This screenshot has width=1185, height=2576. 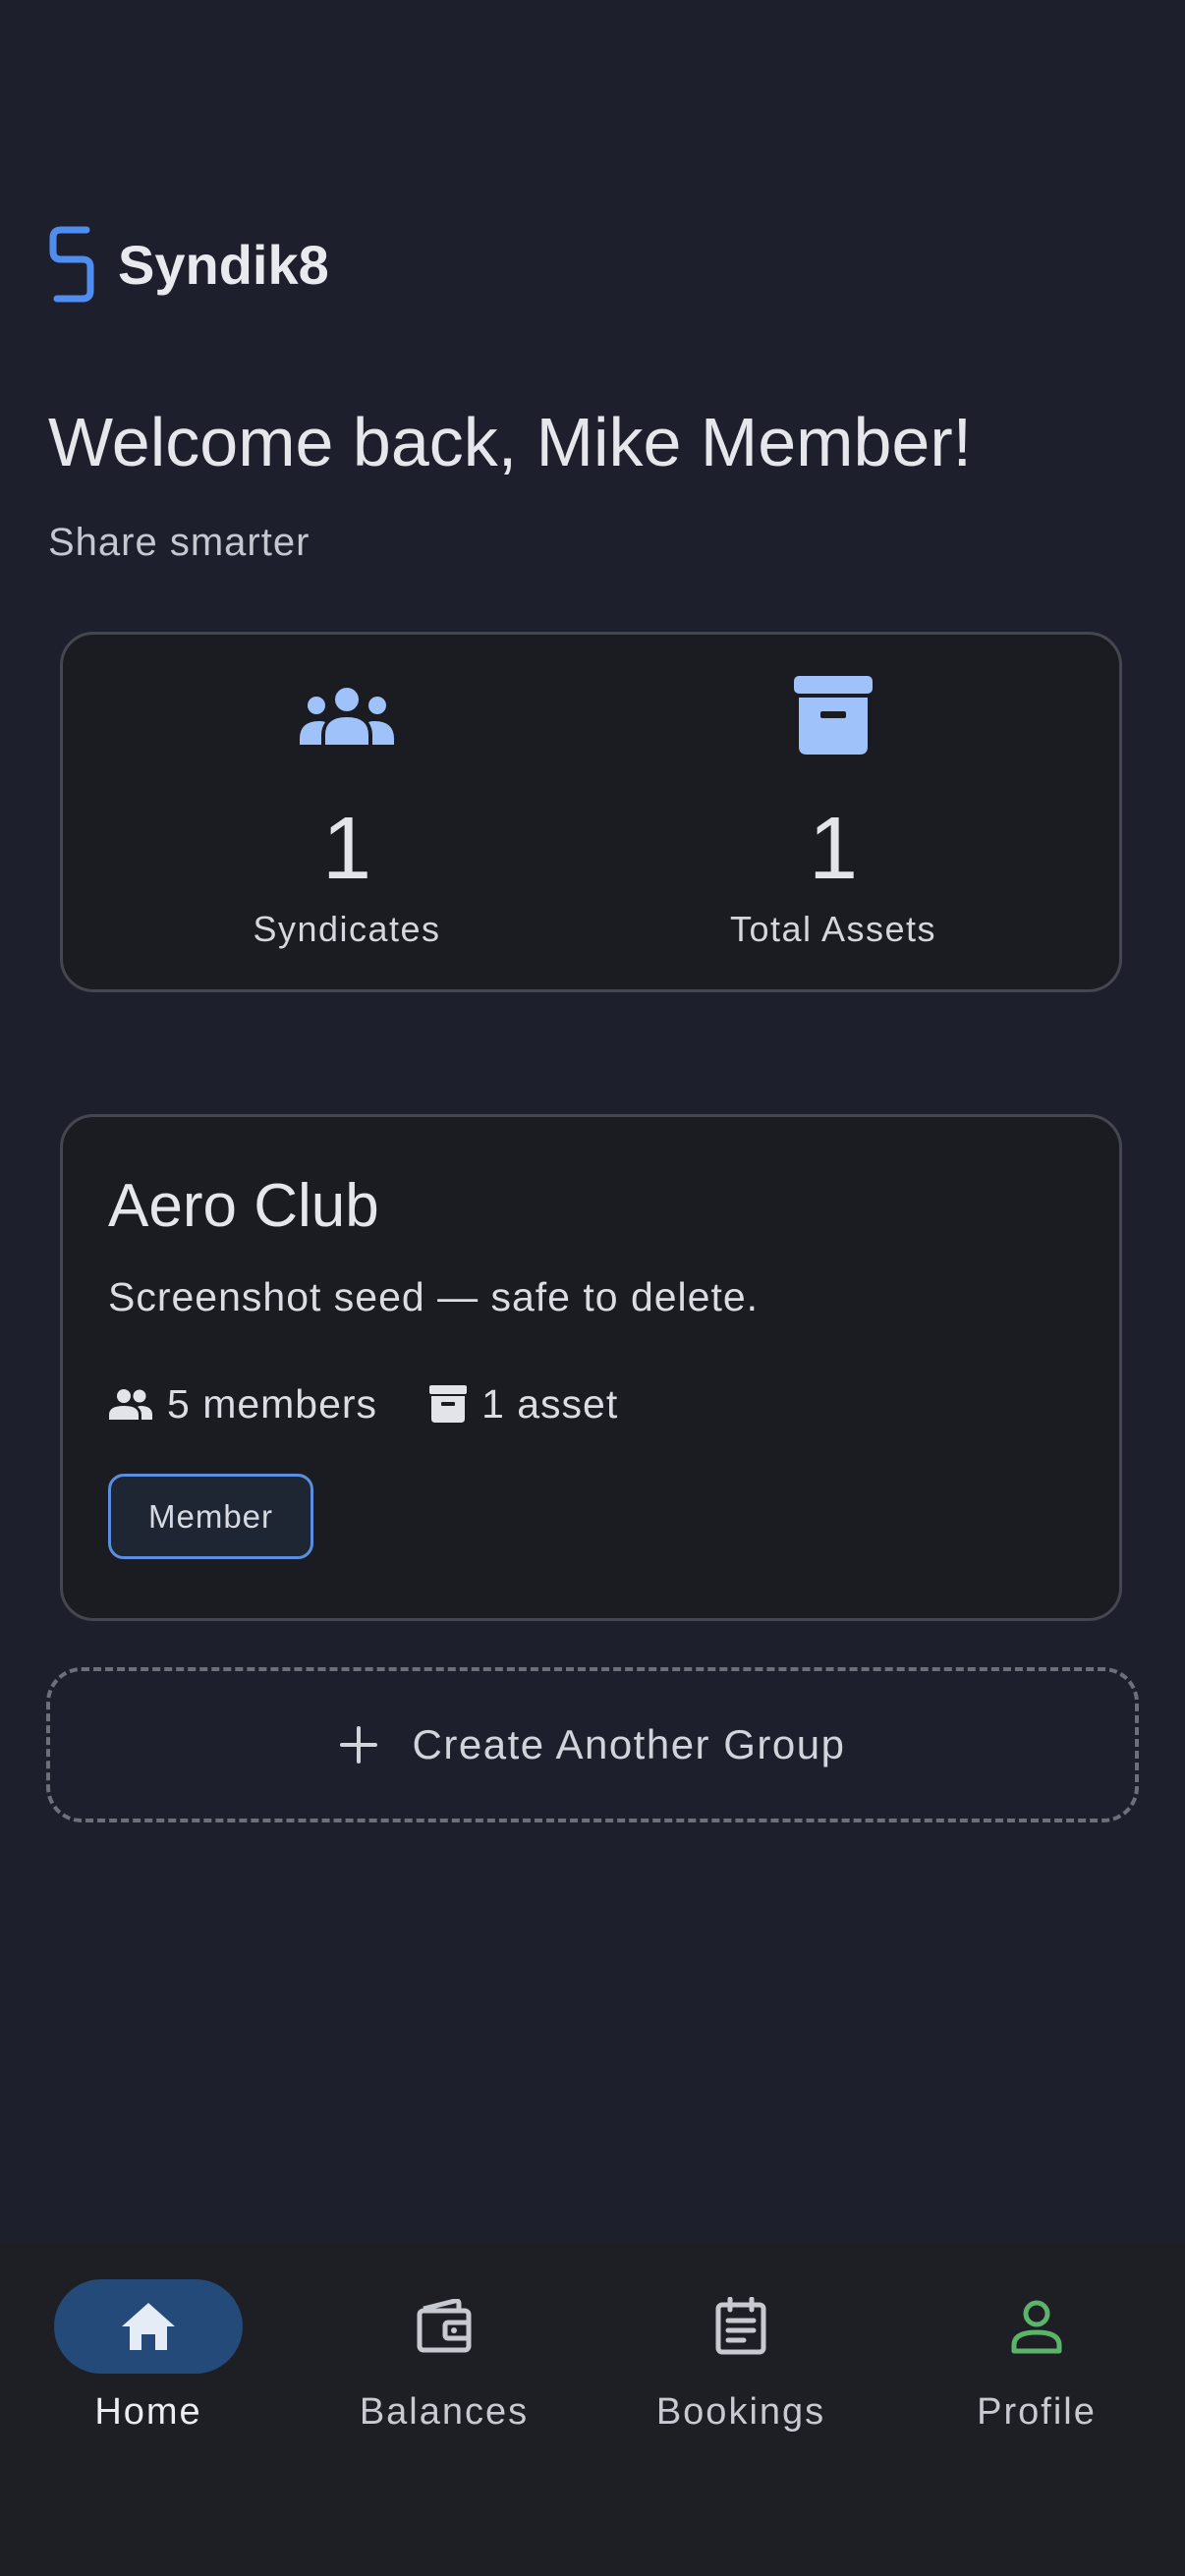 I want to click on people-icon, so click(x=131, y=1404).